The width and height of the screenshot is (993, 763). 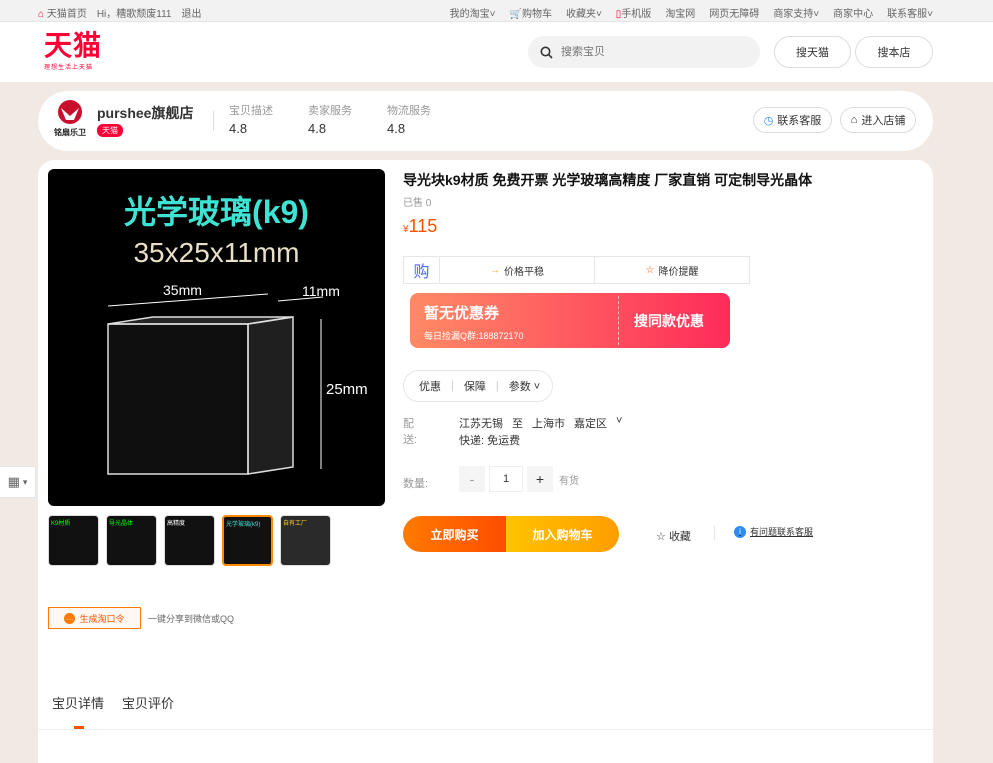 I want to click on divider, so click(x=213, y=121).